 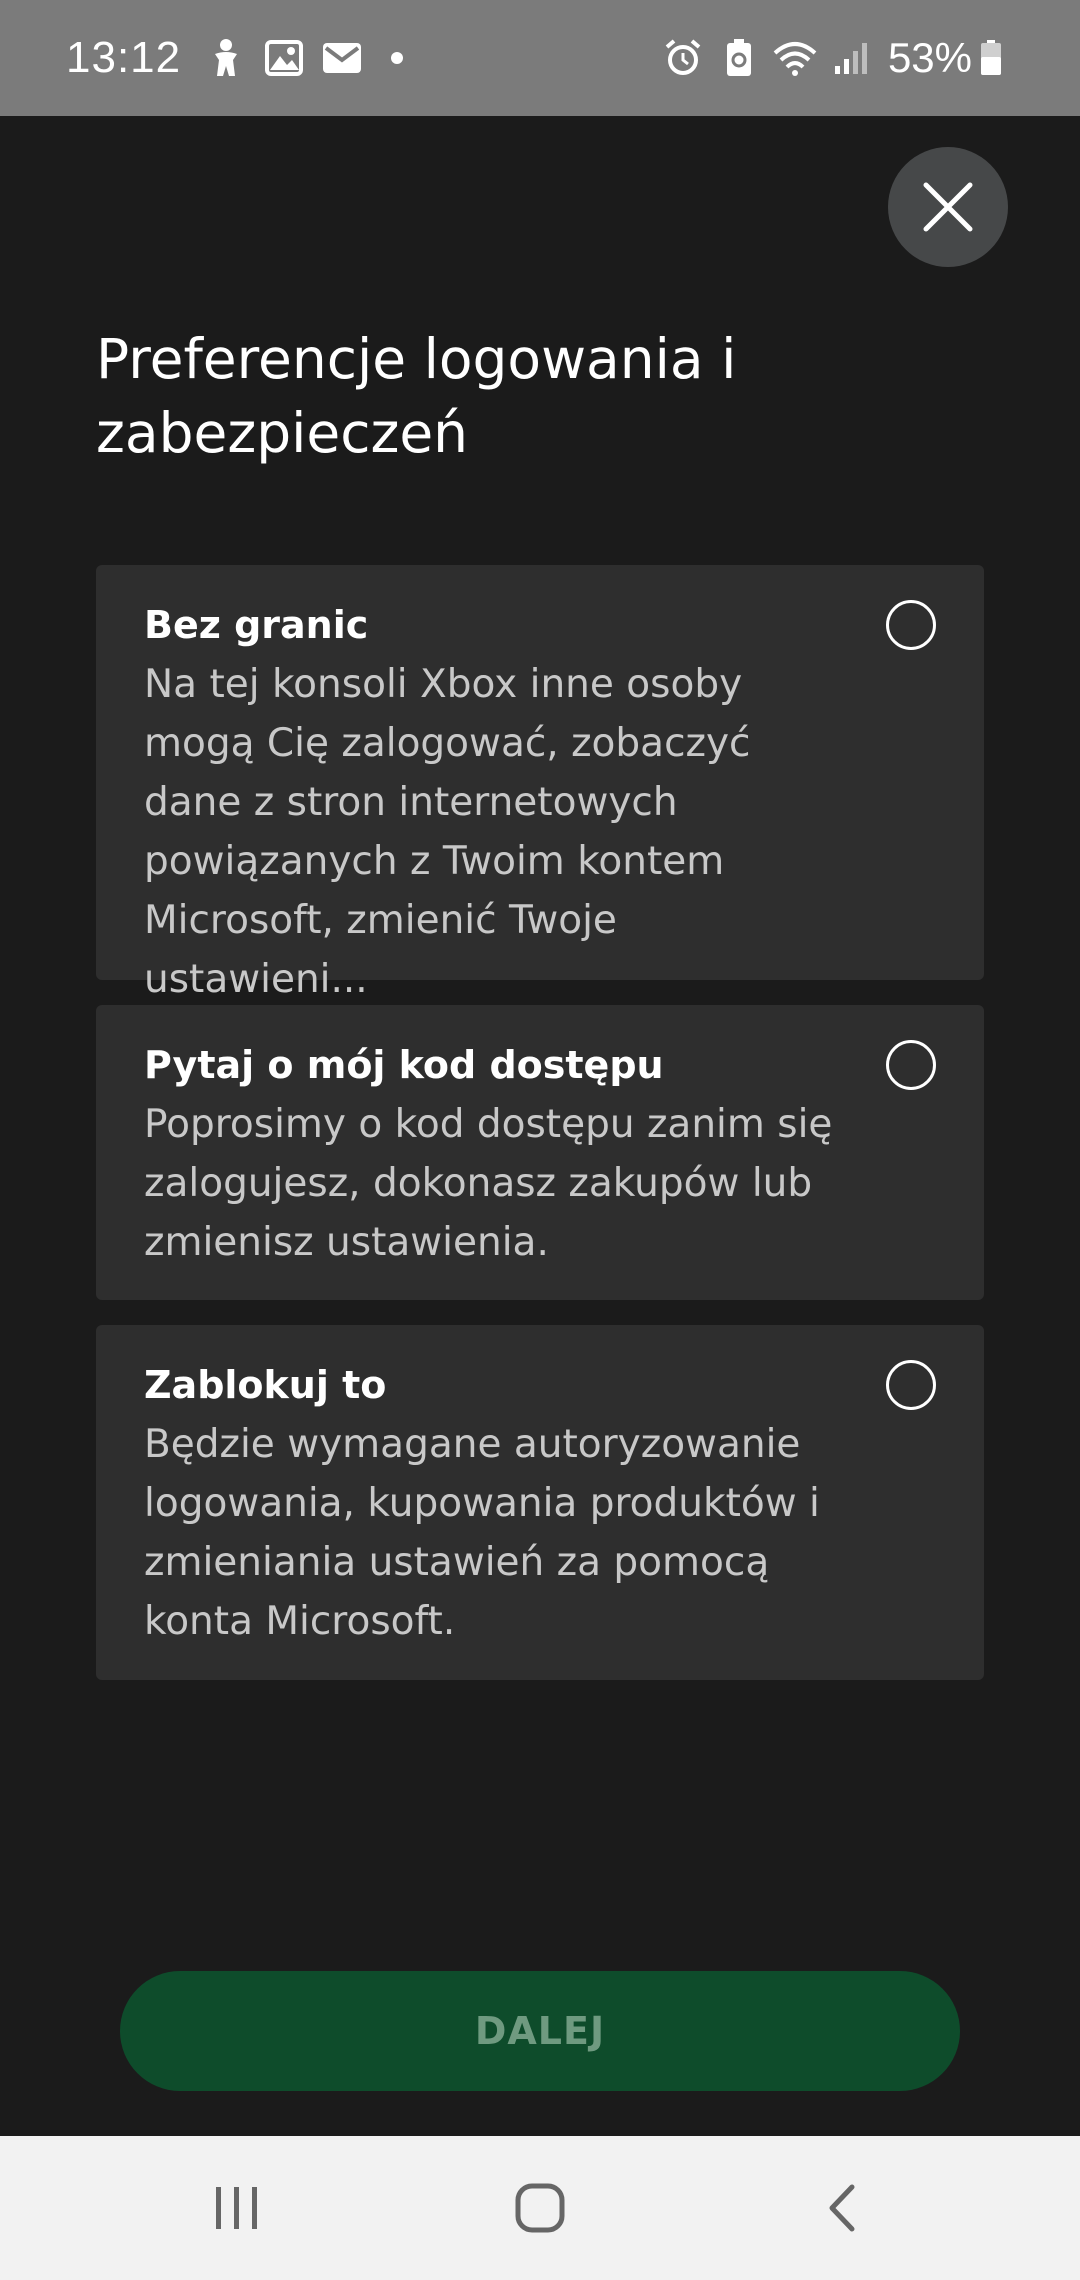 What do you see at coordinates (851, 58) in the screenshot?
I see `signal-icon` at bounding box center [851, 58].